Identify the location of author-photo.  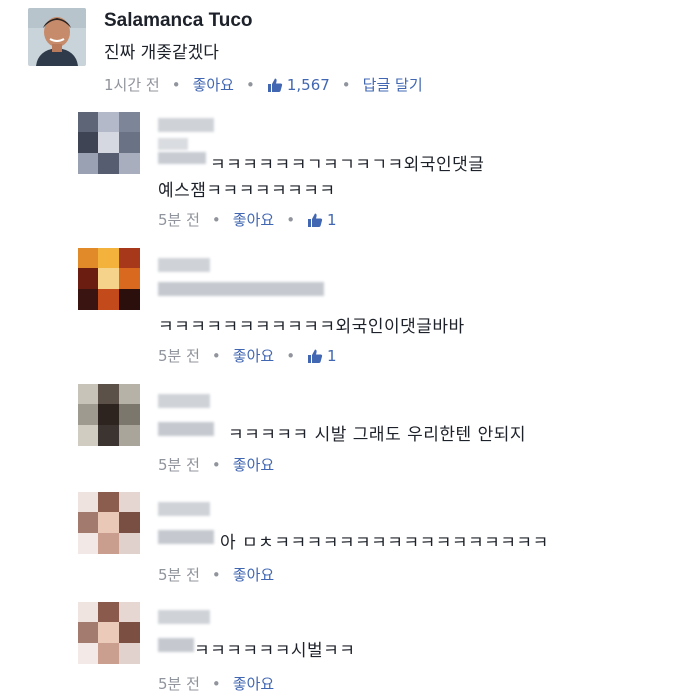
(57, 37).